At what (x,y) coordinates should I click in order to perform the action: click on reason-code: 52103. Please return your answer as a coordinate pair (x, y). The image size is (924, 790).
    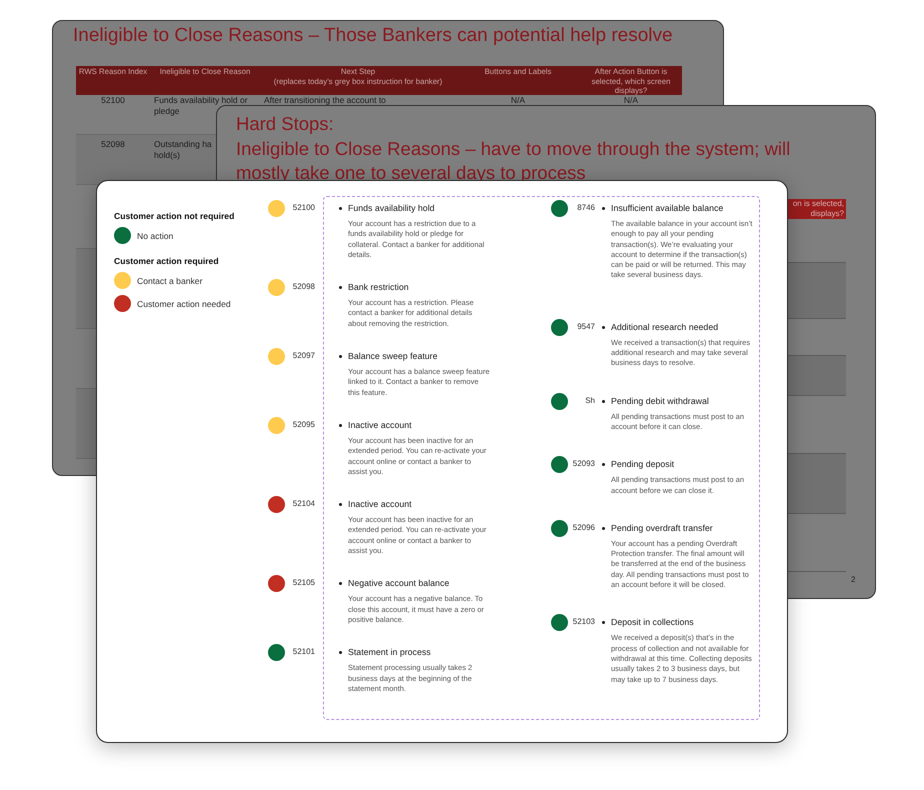
    Looking at the image, I should click on (583, 621).